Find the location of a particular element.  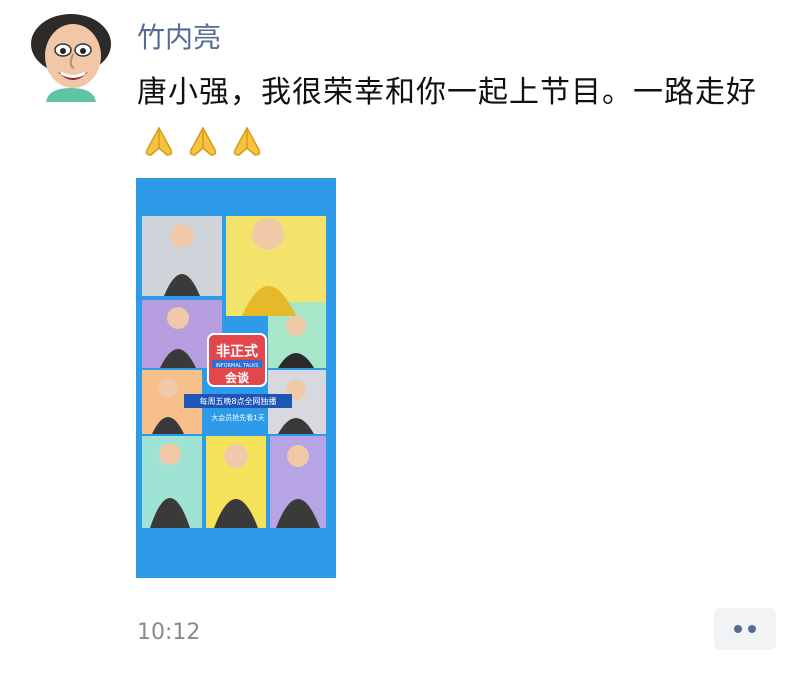

post-text: 唐小强，我很荣幸和你一起上节目。一路走好 is located at coordinates (457, 118).